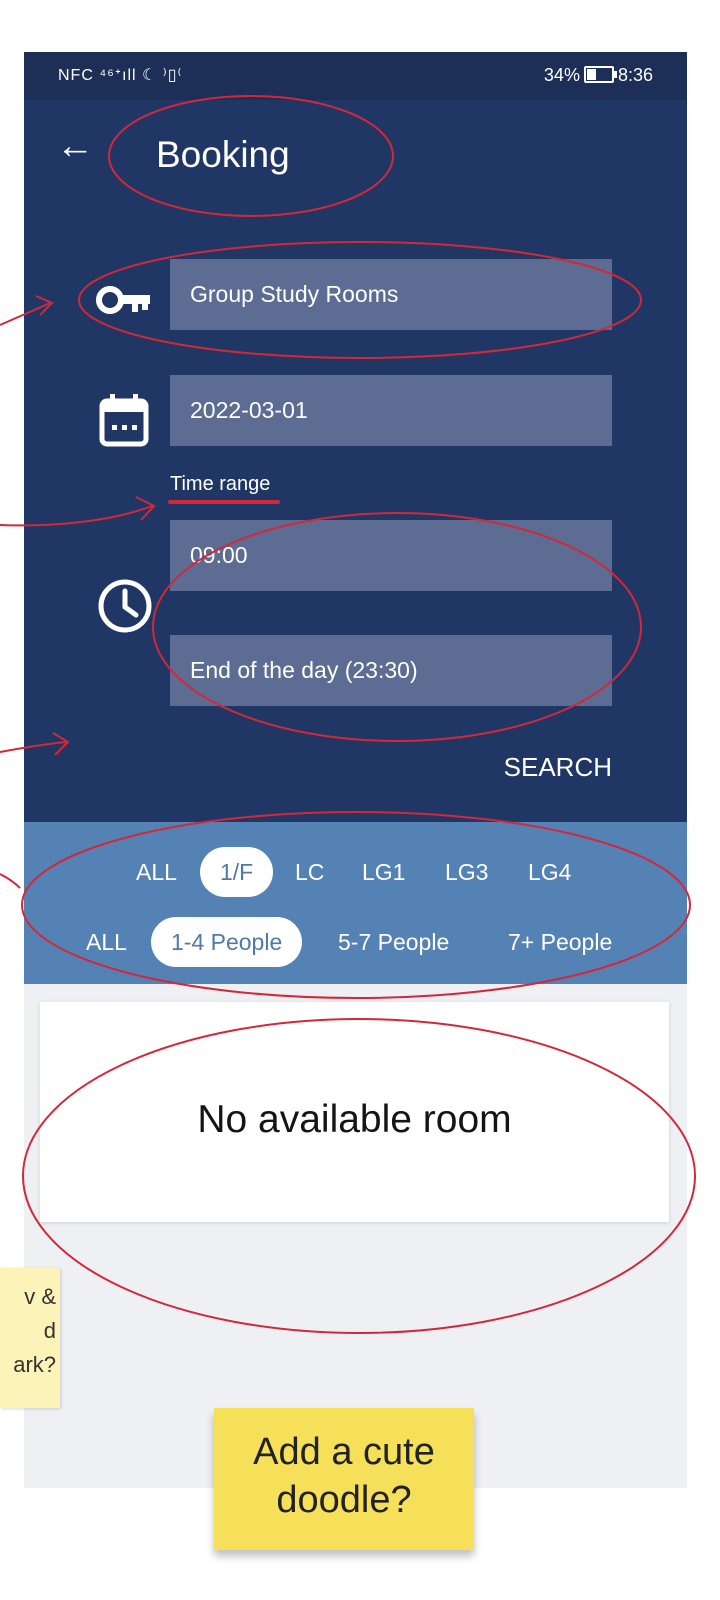  I want to click on annotation-ellipse-title, so click(251, 156).